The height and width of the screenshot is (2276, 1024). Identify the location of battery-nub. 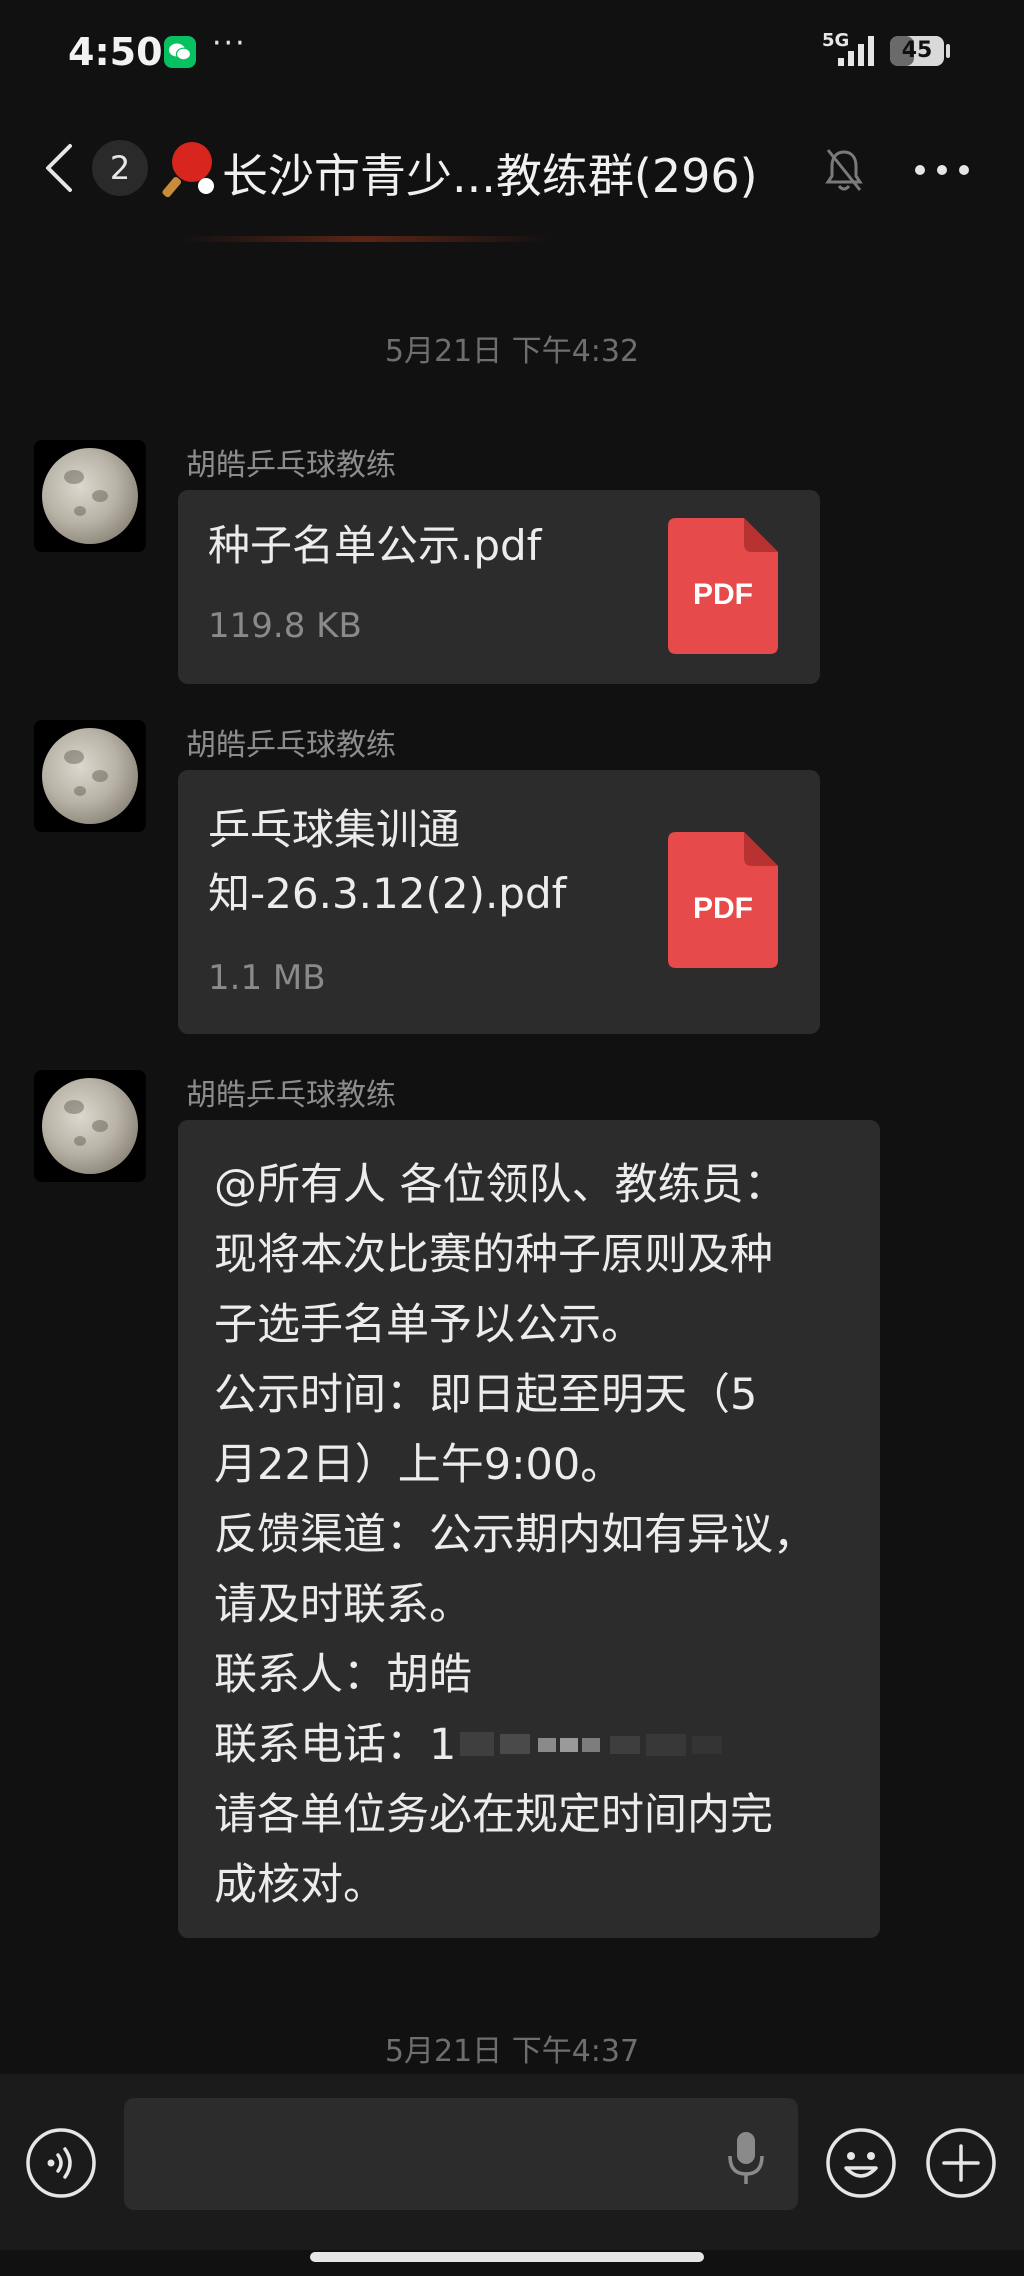
(948, 51).